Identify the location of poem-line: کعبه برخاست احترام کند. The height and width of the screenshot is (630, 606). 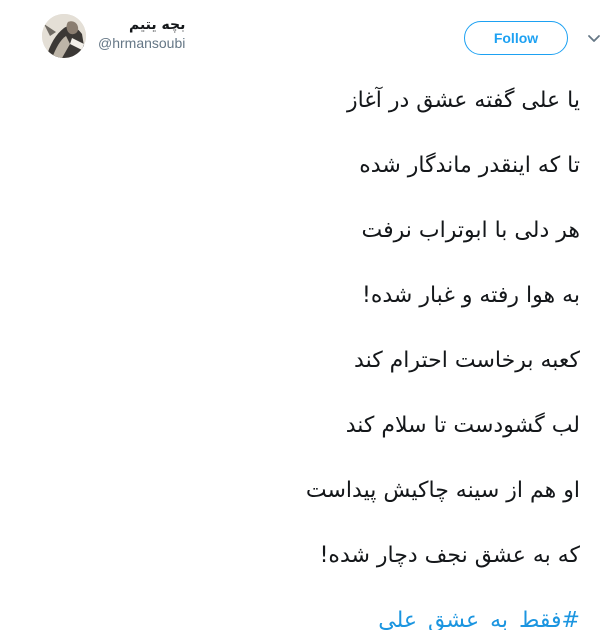
(467, 360).